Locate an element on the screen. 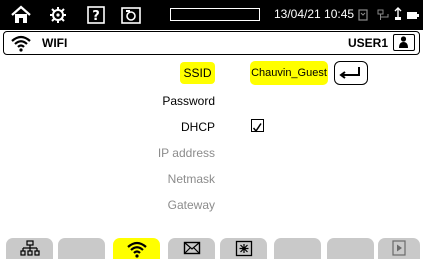  help-icon: ? is located at coordinates (96, 15).